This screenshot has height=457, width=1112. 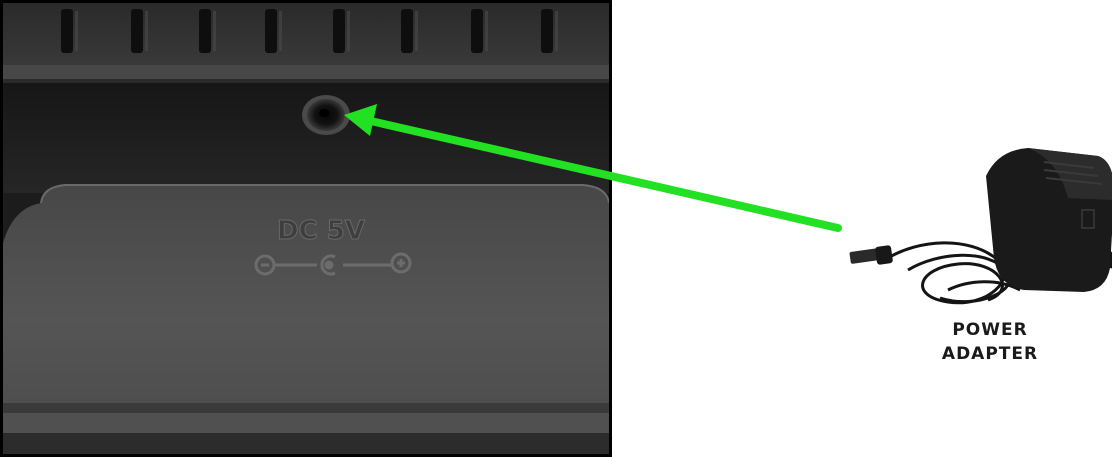 I want to click on caption-line-2: ADAPTER, so click(x=990, y=354).